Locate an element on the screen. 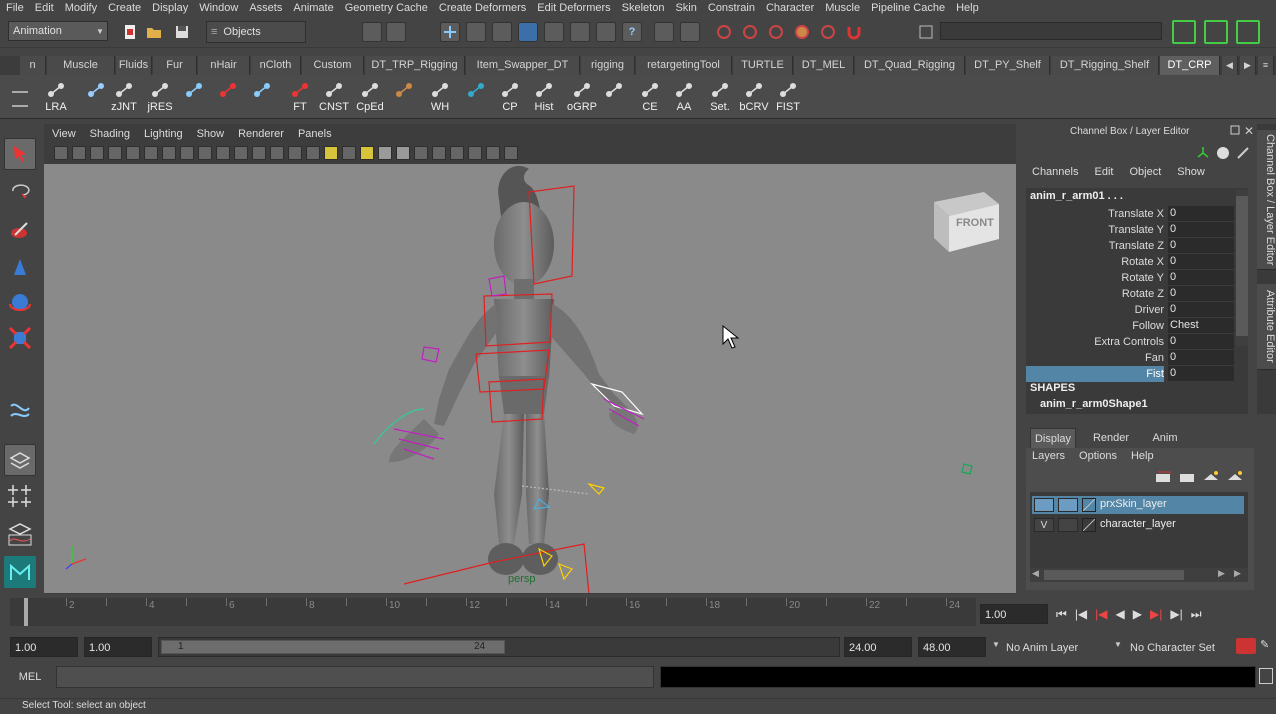 The image size is (1276, 714). motion-blur-icon is located at coordinates (421, 153).